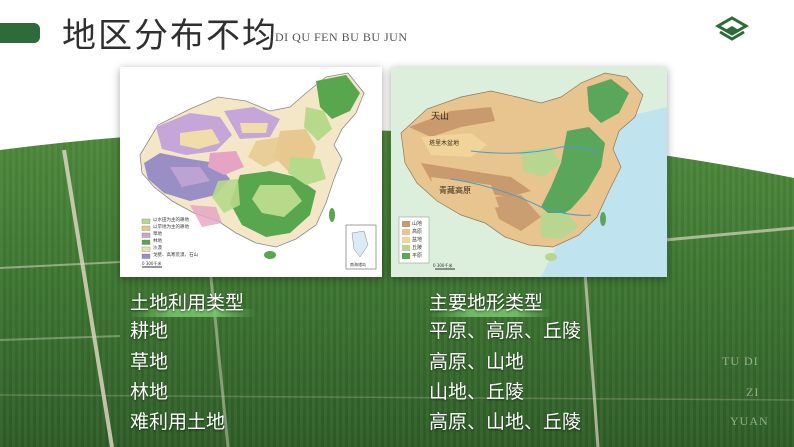 Image resolution: width=794 pixels, height=447 pixels. What do you see at coordinates (341, 37) in the screenshot?
I see `title-pinyin: DI QU FEN BU BU JUN` at bounding box center [341, 37].